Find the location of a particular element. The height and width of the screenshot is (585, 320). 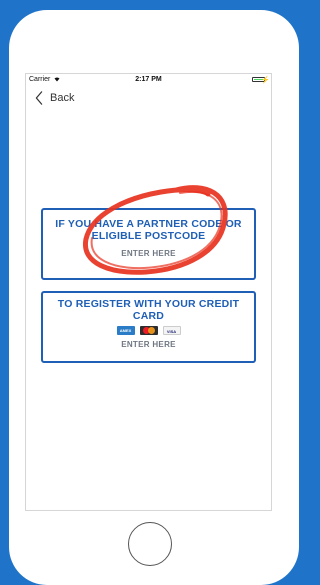

status-bar: Carrier 2:17 PM ⚡ is located at coordinates (148, 80).